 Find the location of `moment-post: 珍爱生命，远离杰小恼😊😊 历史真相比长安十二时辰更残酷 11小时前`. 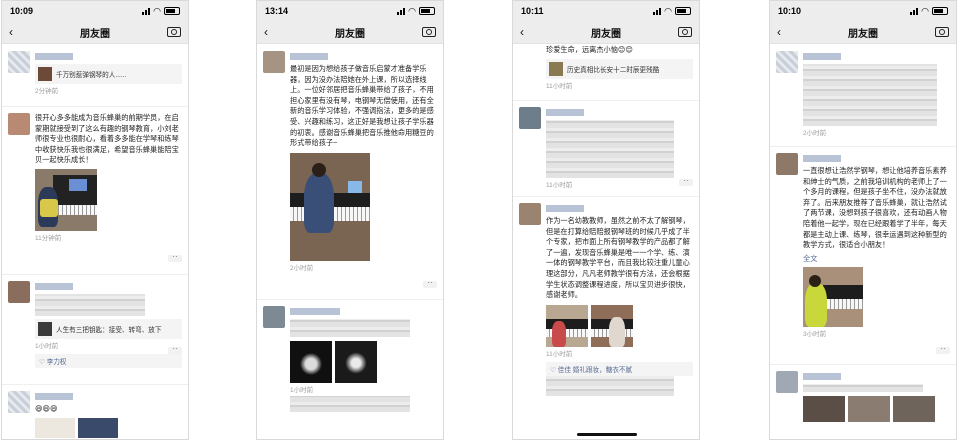

moment-post: 珍爱生命，远离杰小恼😊😊 历史真相比长安十二时辰更残酷 11小时前 is located at coordinates (606, 73).